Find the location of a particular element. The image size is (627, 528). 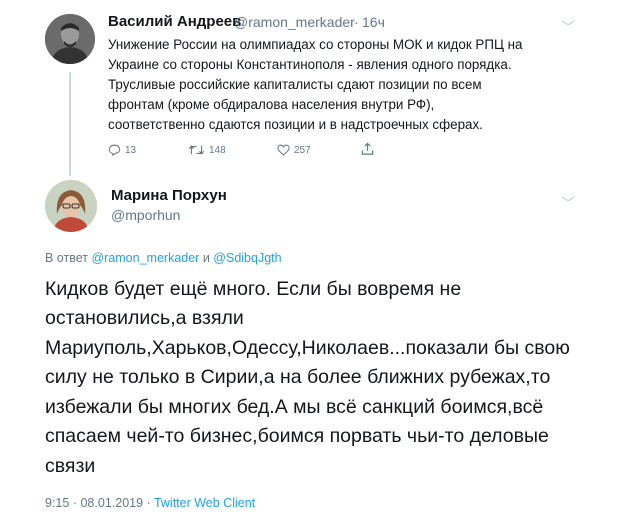

retweet-count: 148 is located at coordinates (217, 150).